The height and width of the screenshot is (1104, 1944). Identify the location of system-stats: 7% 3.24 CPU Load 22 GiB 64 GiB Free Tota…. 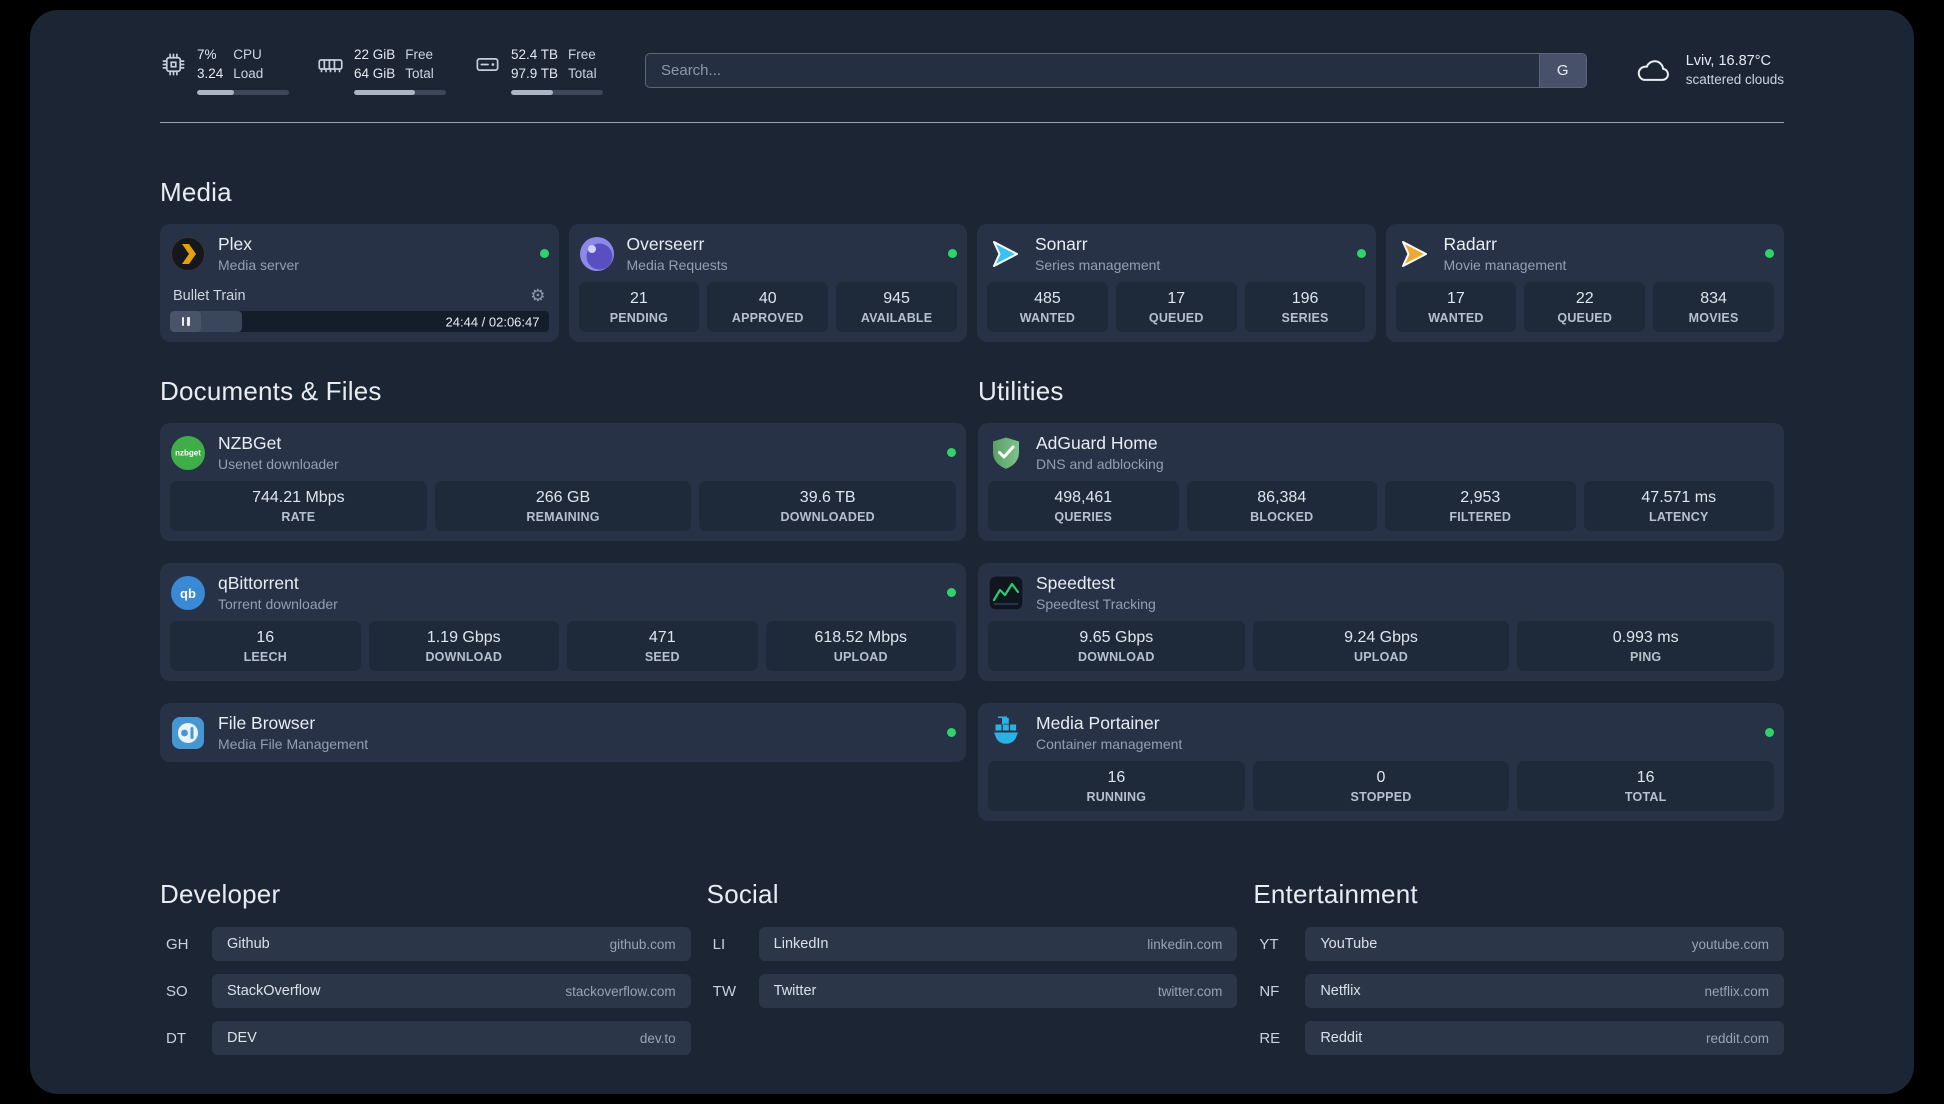
(381, 71).